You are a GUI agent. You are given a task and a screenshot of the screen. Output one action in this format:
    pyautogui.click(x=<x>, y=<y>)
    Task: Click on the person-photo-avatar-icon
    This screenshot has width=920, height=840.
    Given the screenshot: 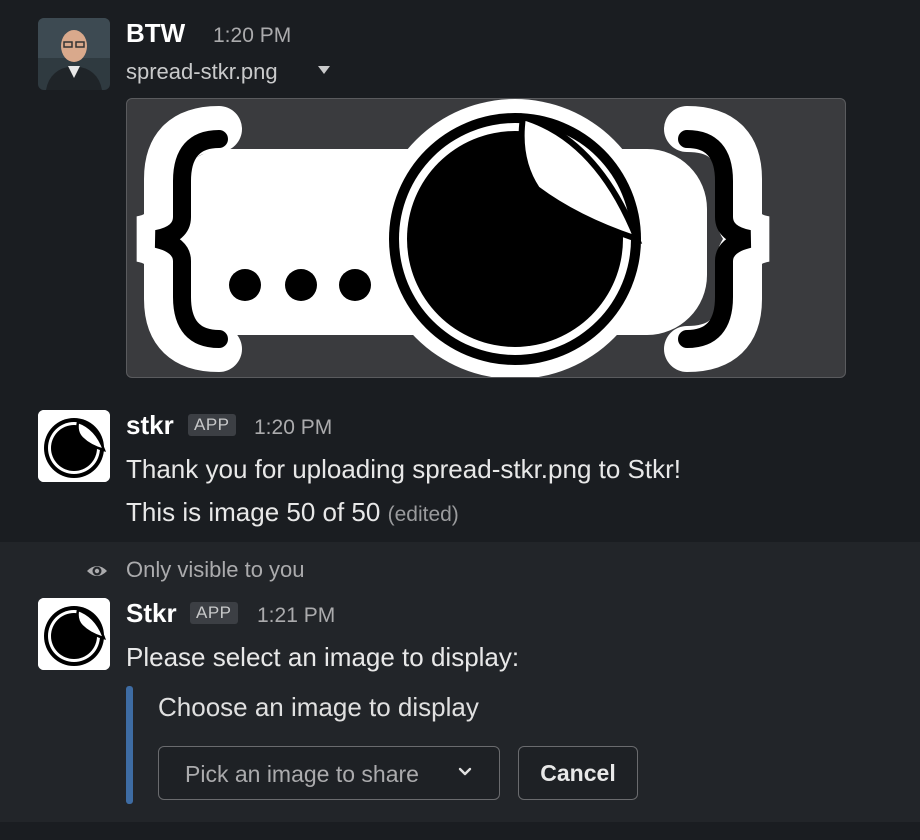 What is the action you would take?
    pyautogui.click(x=74, y=54)
    